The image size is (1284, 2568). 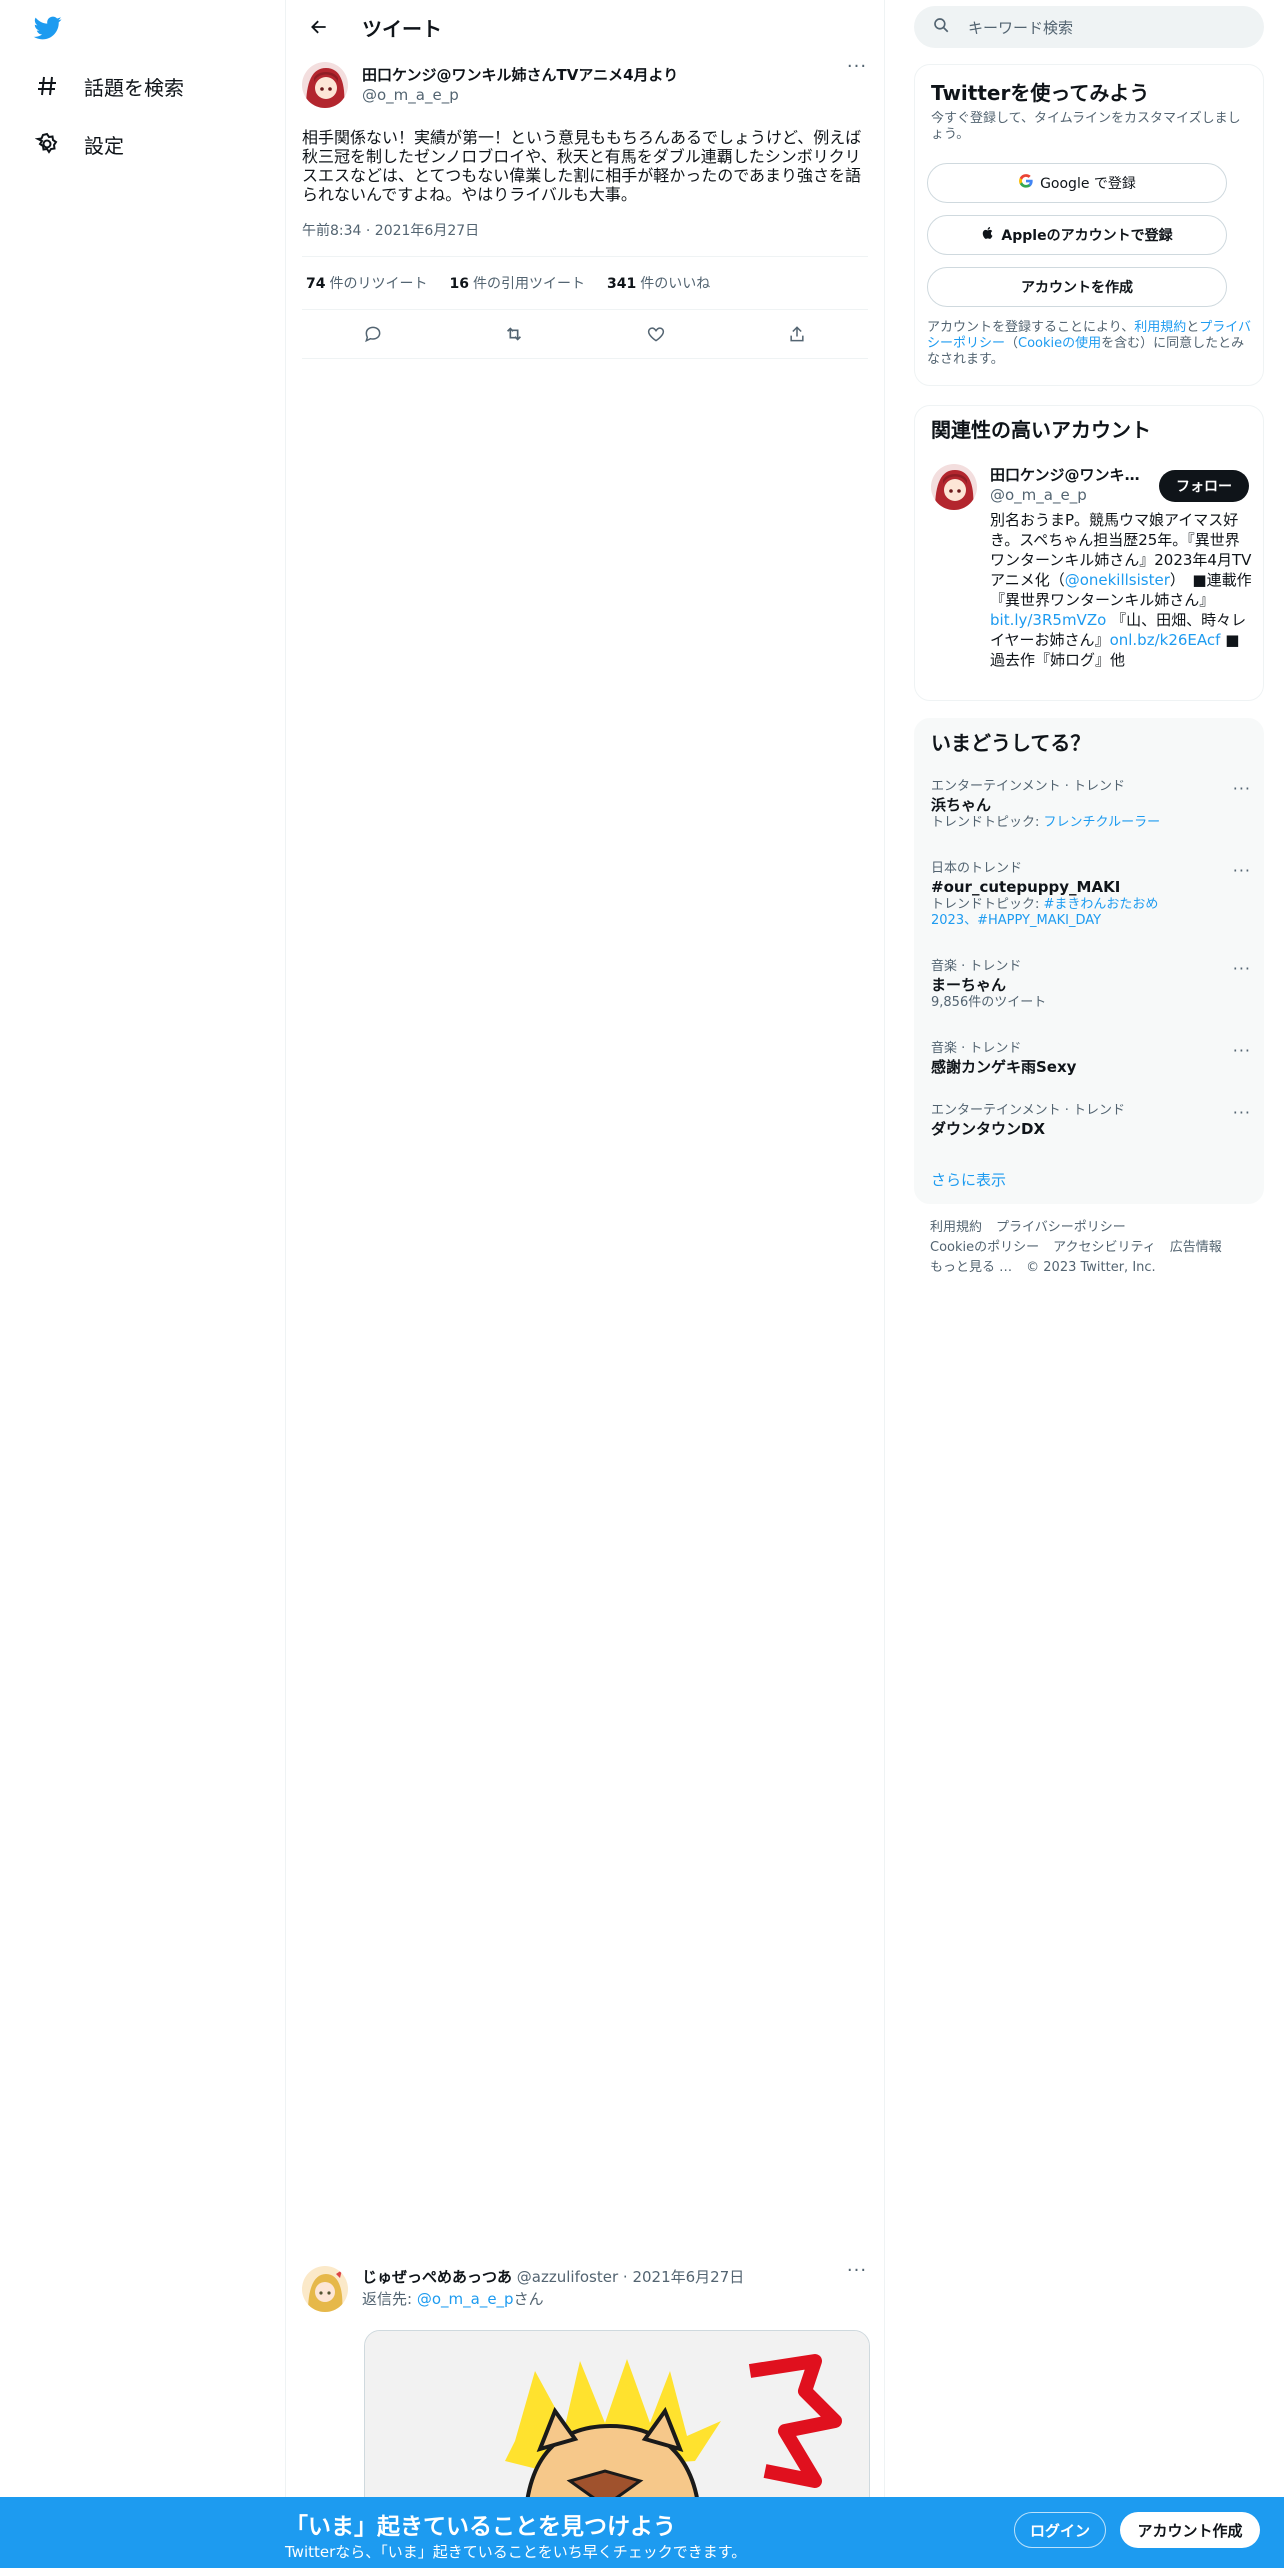 What do you see at coordinates (1204, 486) in the screenshot?
I see `follow-button: フォロー` at bounding box center [1204, 486].